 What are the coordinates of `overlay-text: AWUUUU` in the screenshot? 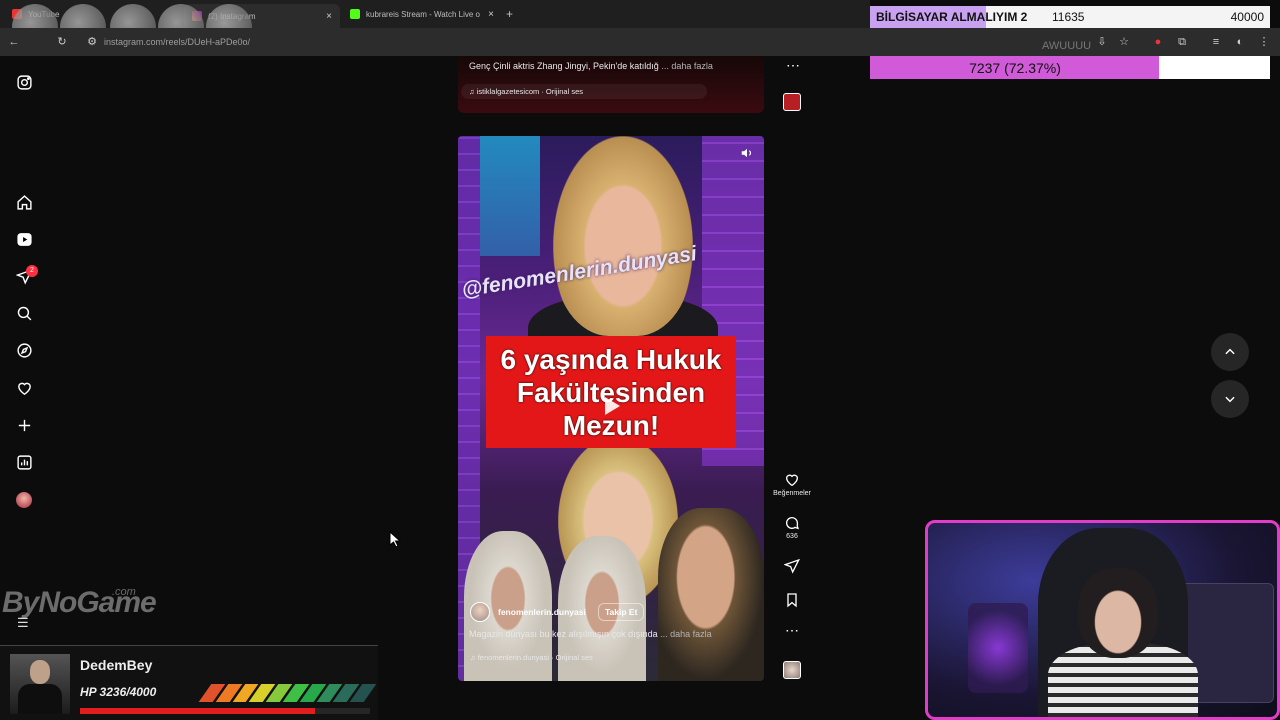 It's located at (1067, 46).